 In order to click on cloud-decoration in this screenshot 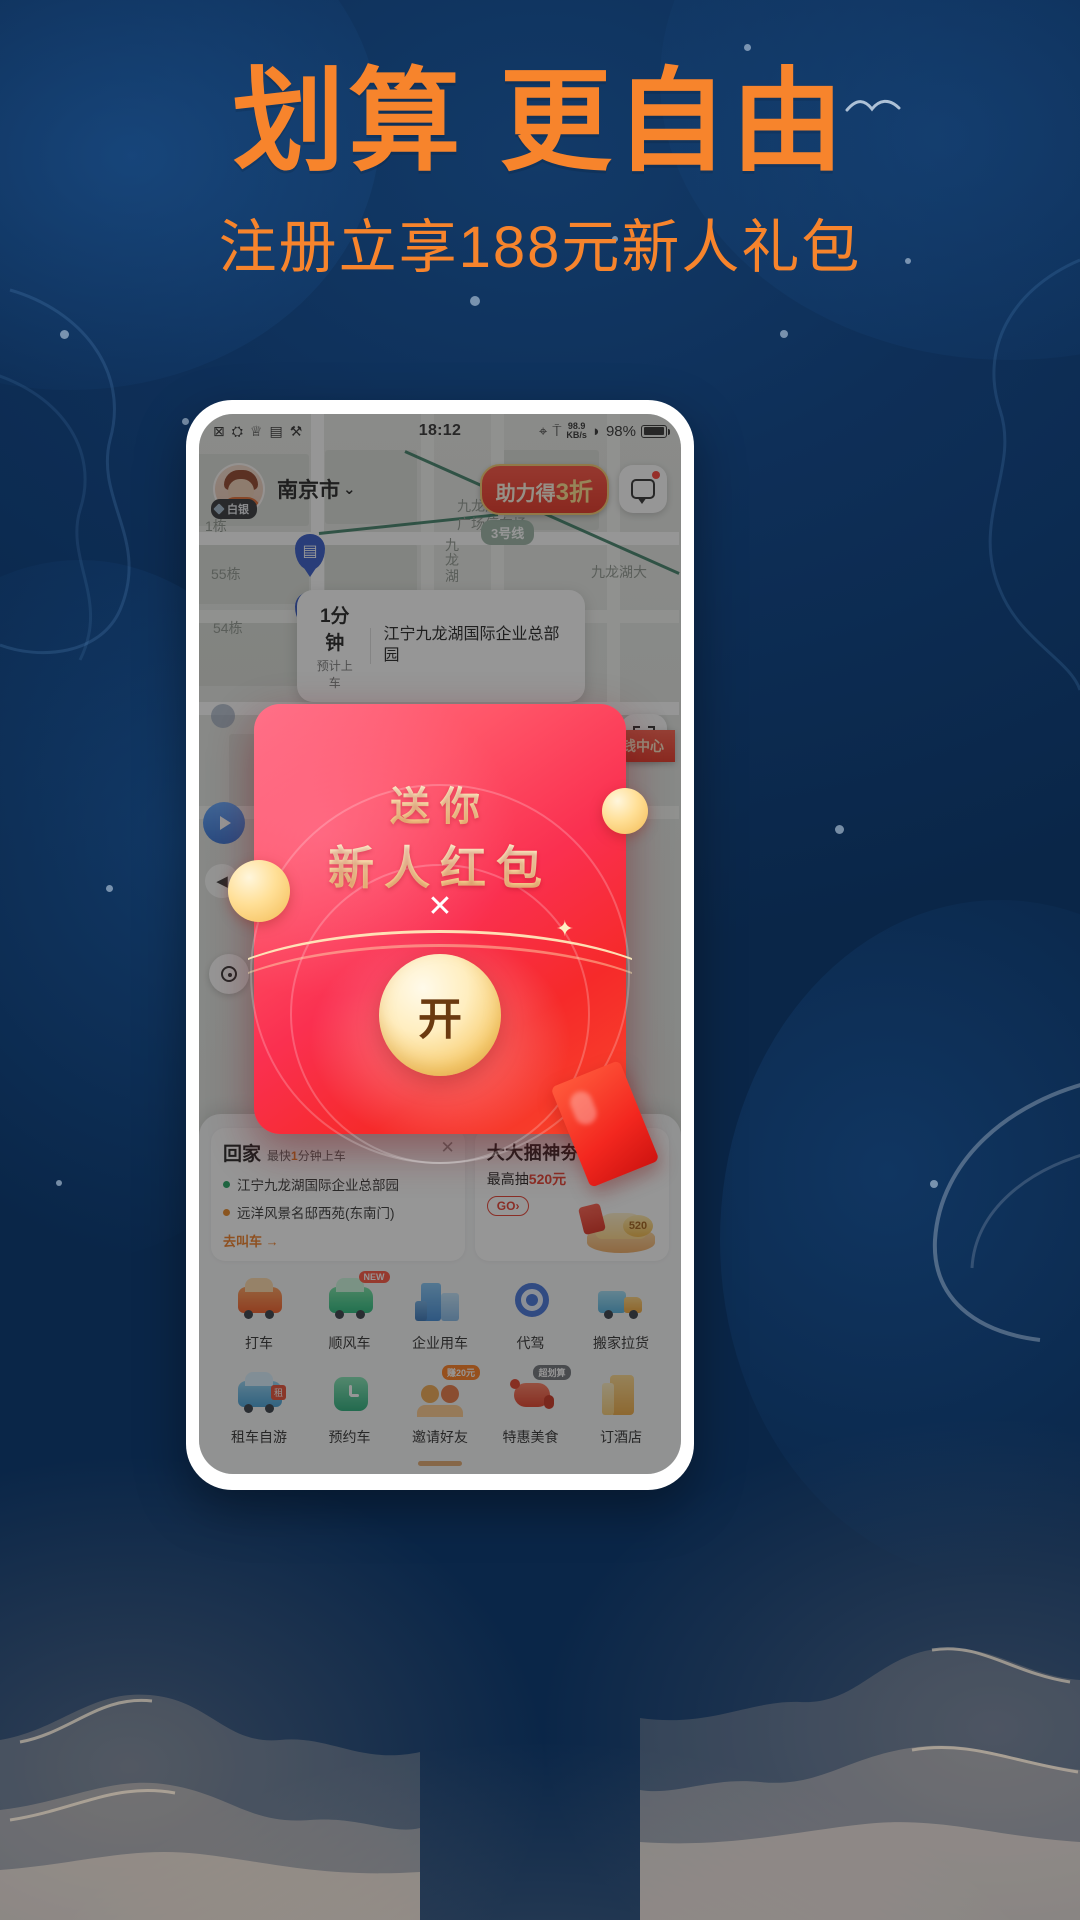, I will do `click(1034, 474)`.